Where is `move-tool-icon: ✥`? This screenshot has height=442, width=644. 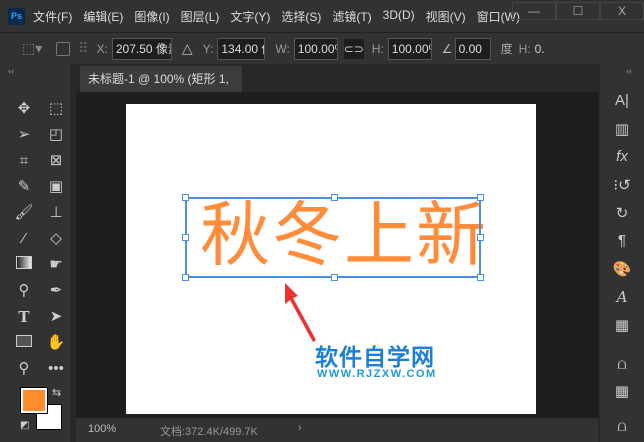 move-tool-icon: ✥ is located at coordinates (24, 109).